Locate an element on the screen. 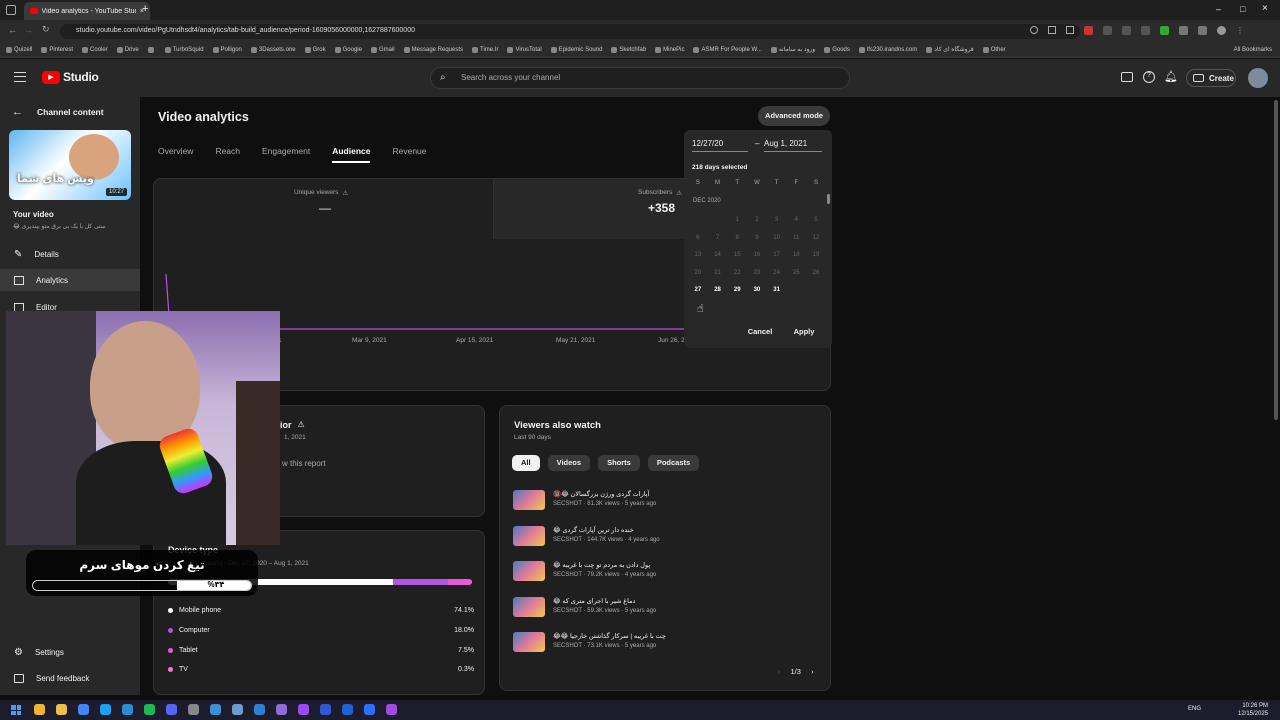 This screenshot has width=1280, height=720. calendar-day: 25 is located at coordinates (796, 273).